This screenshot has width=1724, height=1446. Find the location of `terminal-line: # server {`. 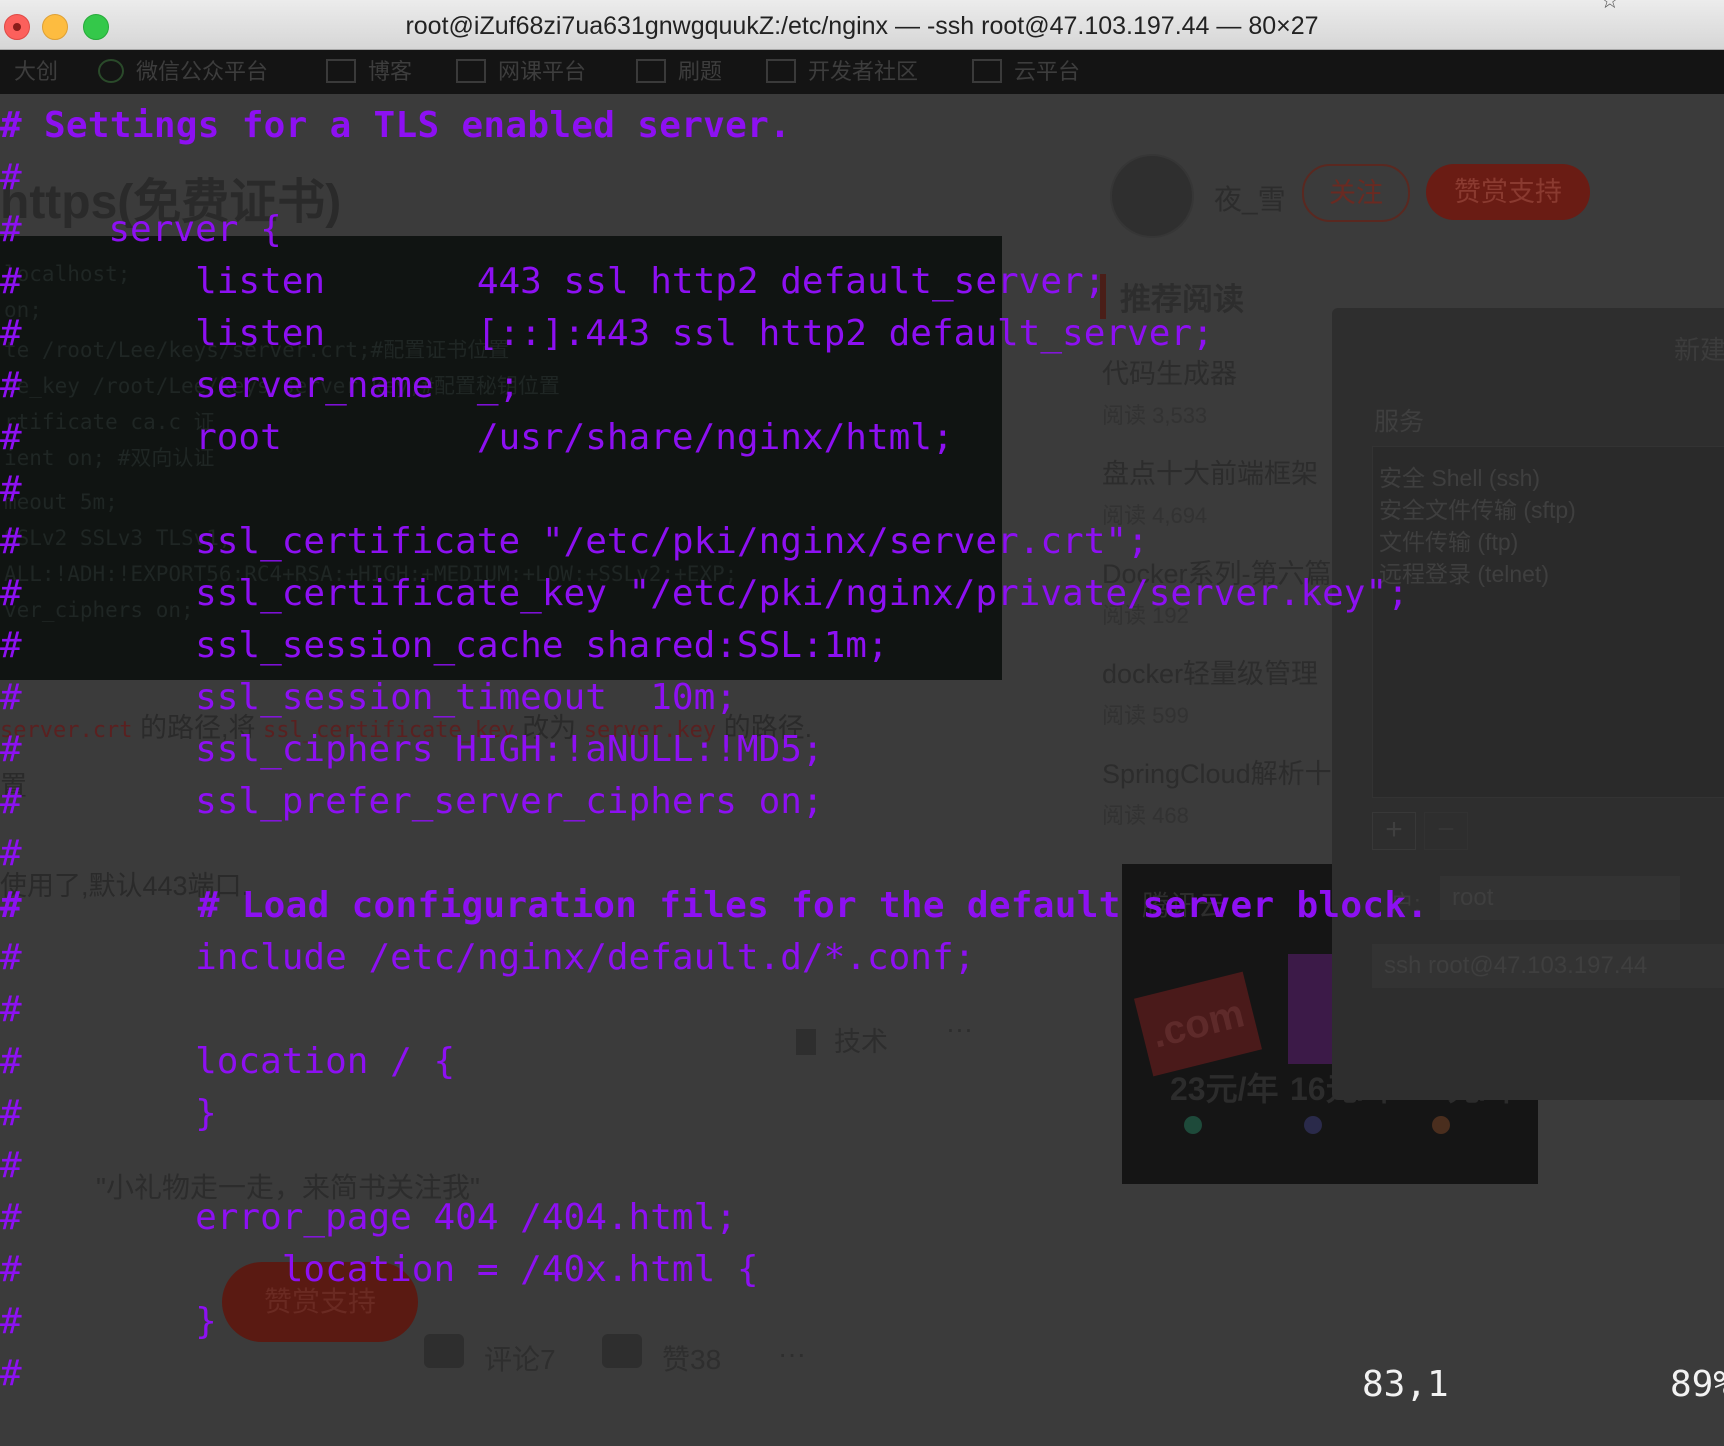

terminal-line: # server { is located at coordinates (141, 229).